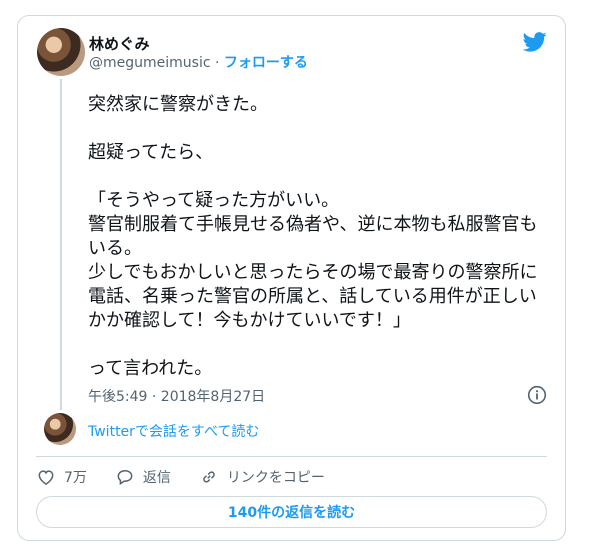 The width and height of the screenshot is (607, 554). Describe the element at coordinates (194, 477) in the screenshot. I see `action-bar: 7万 返信 リンクをコピー` at that location.